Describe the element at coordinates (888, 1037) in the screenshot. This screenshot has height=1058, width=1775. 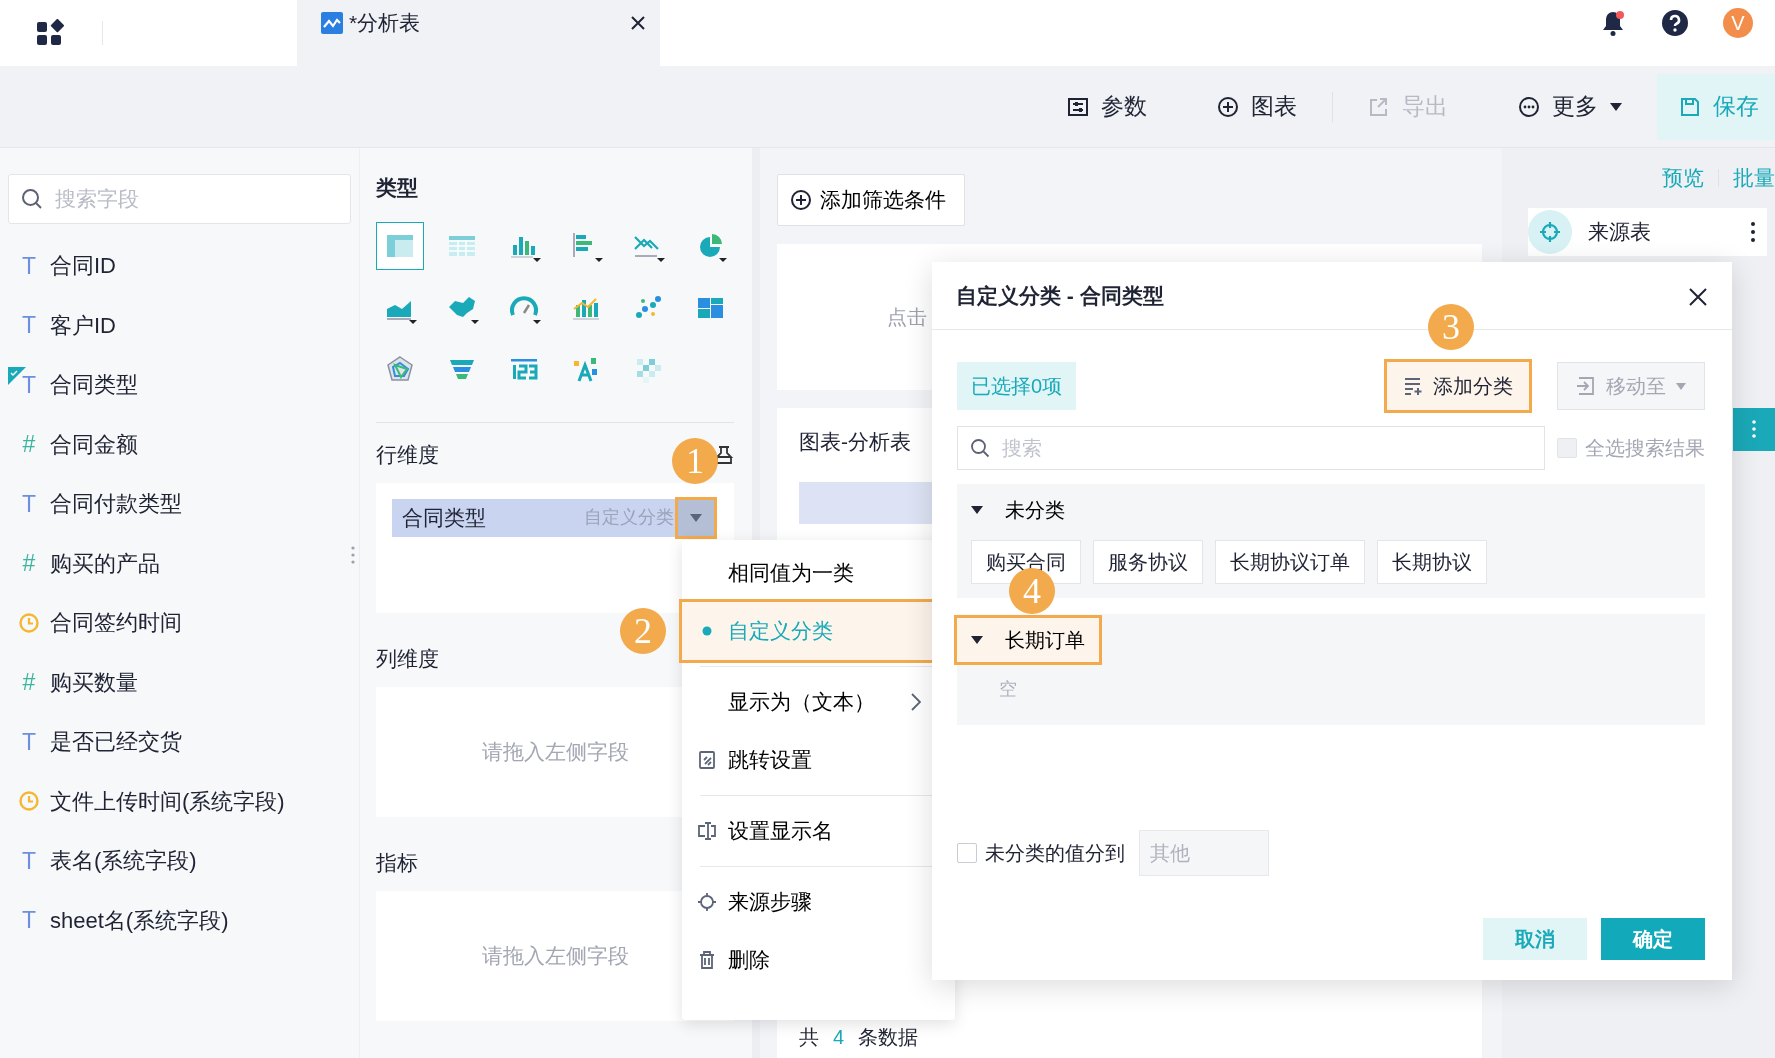
I see `count-suffix: 条数据` at that location.